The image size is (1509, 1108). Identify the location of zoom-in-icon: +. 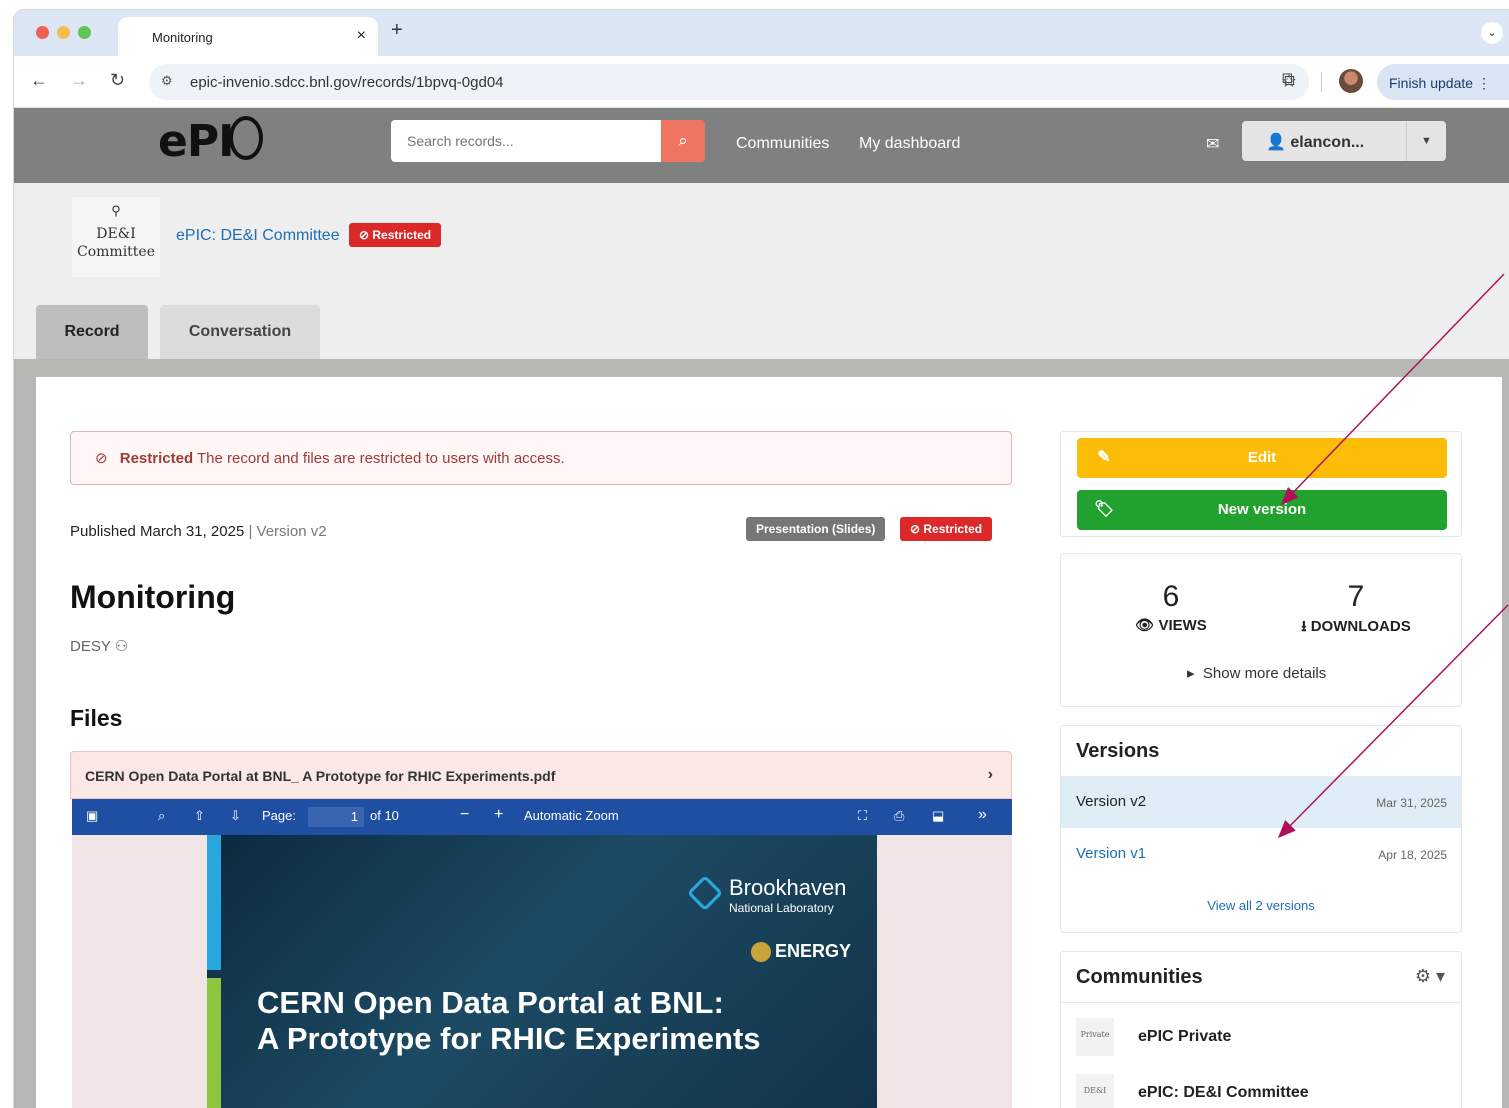
(498, 815).